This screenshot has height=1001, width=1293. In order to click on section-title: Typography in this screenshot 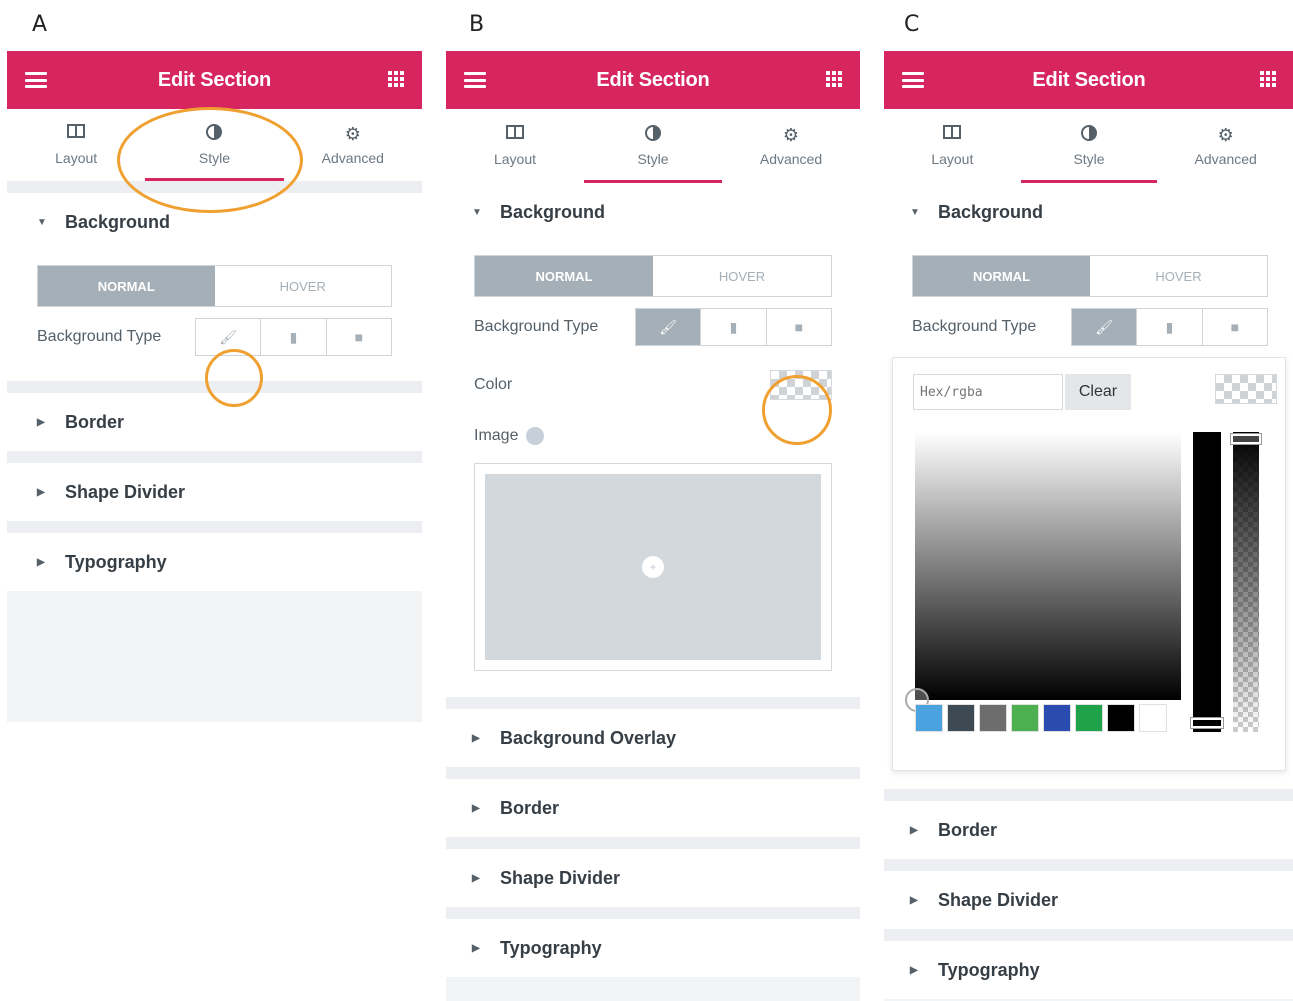, I will do `click(116, 561)`.